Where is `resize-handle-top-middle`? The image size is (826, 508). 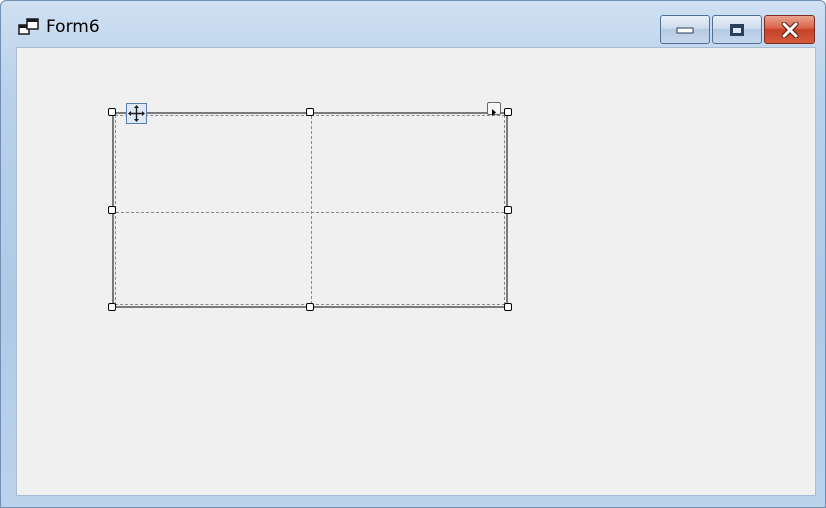
resize-handle-top-middle is located at coordinates (310, 112).